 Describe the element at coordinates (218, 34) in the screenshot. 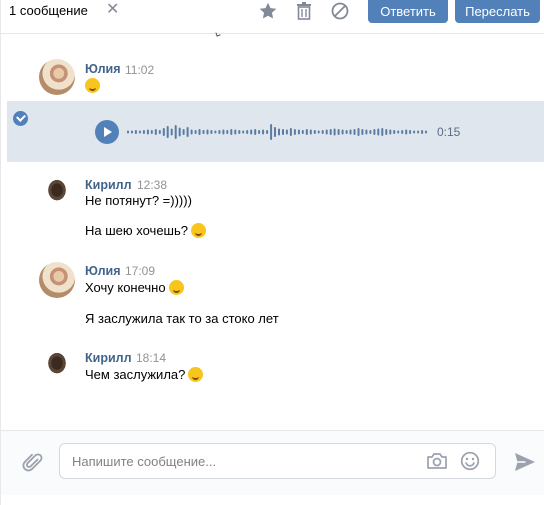

I see `cropped-text-fragment` at that location.